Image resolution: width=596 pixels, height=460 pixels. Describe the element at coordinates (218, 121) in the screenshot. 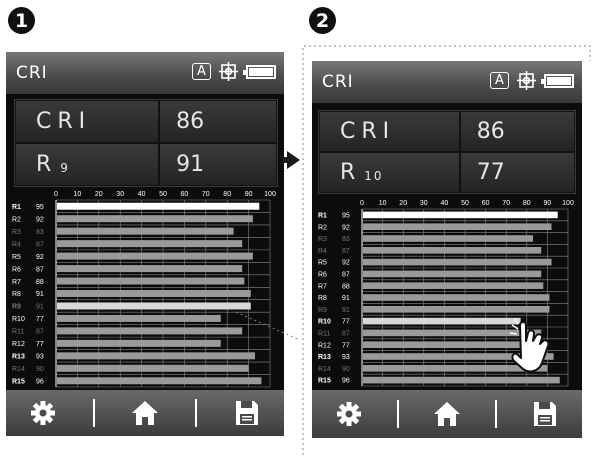

I see `cri-value: 86` at that location.